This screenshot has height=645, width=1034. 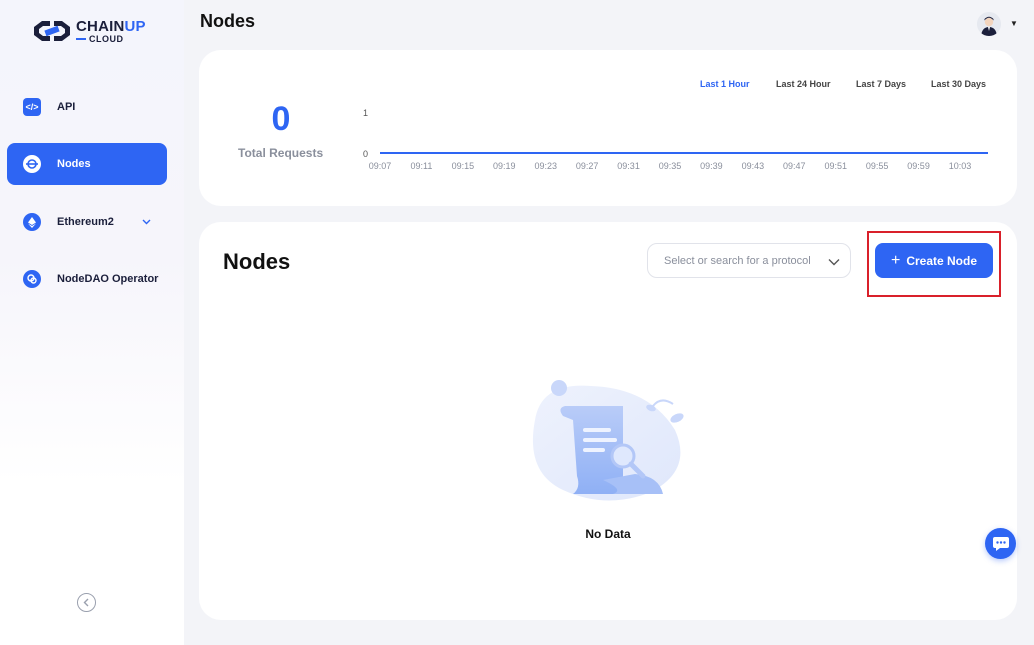 I want to click on chat-icon, so click(x=1000, y=543).